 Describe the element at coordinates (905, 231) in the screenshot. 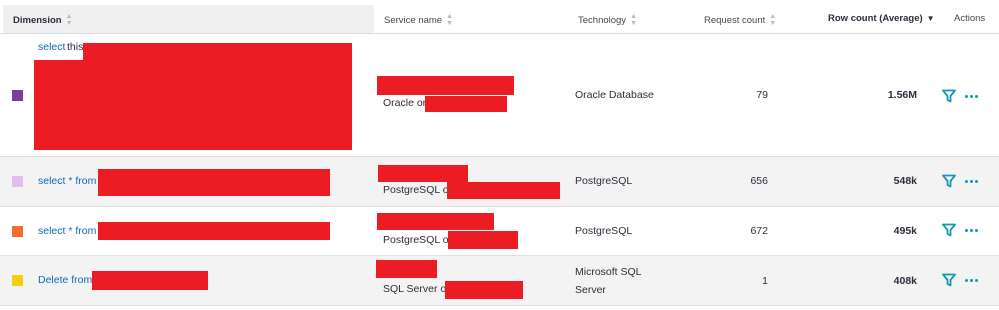

I see `row-count-value: 495k` at that location.